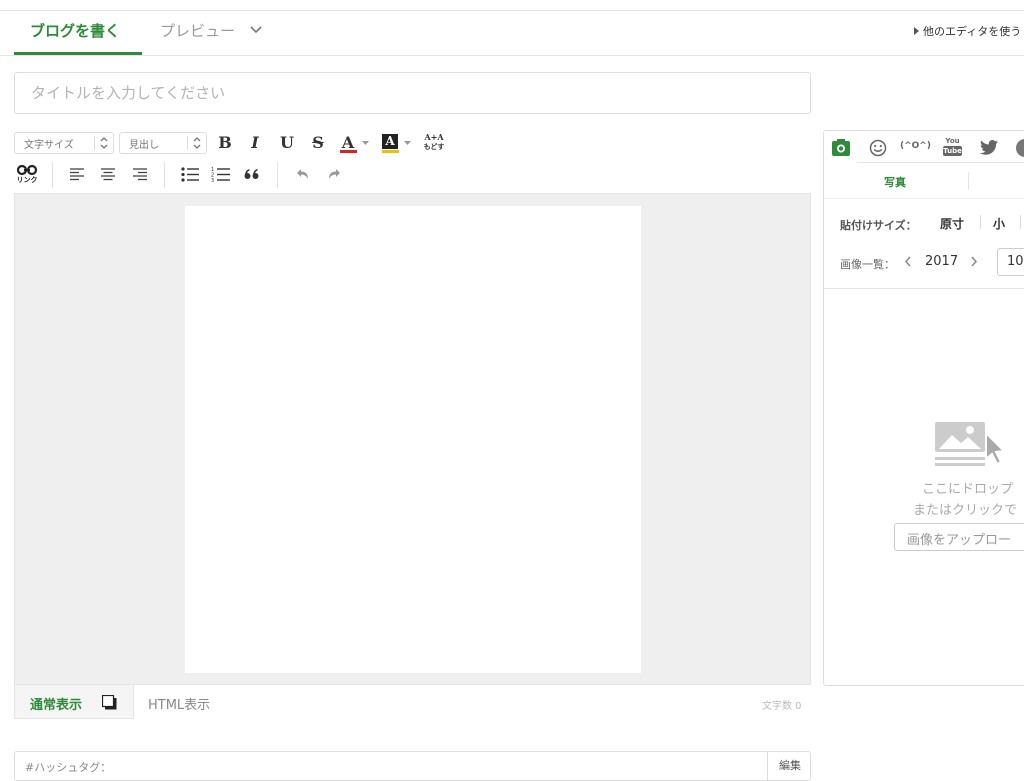  What do you see at coordinates (1010, 262) in the screenshot?
I see `month-select: 10` at bounding box center [1010, 262].